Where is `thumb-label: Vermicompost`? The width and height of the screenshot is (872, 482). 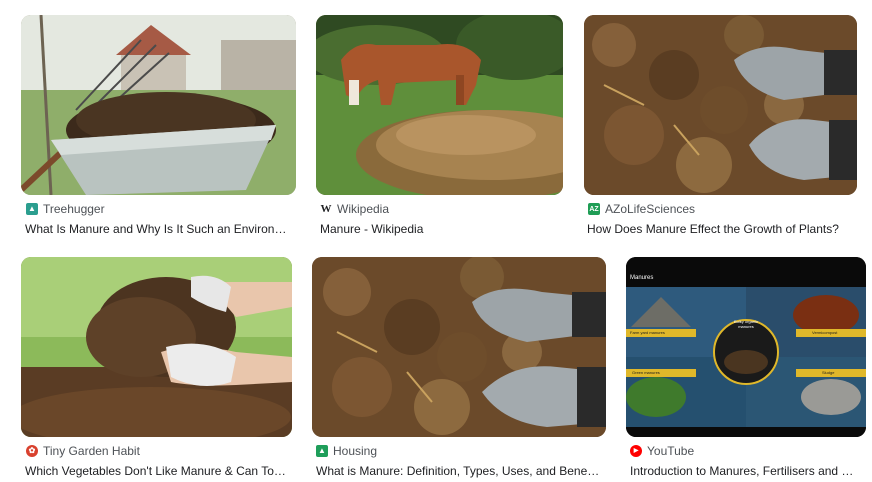
thumb-label: Vermicompost is located at coordinates (825, 332).